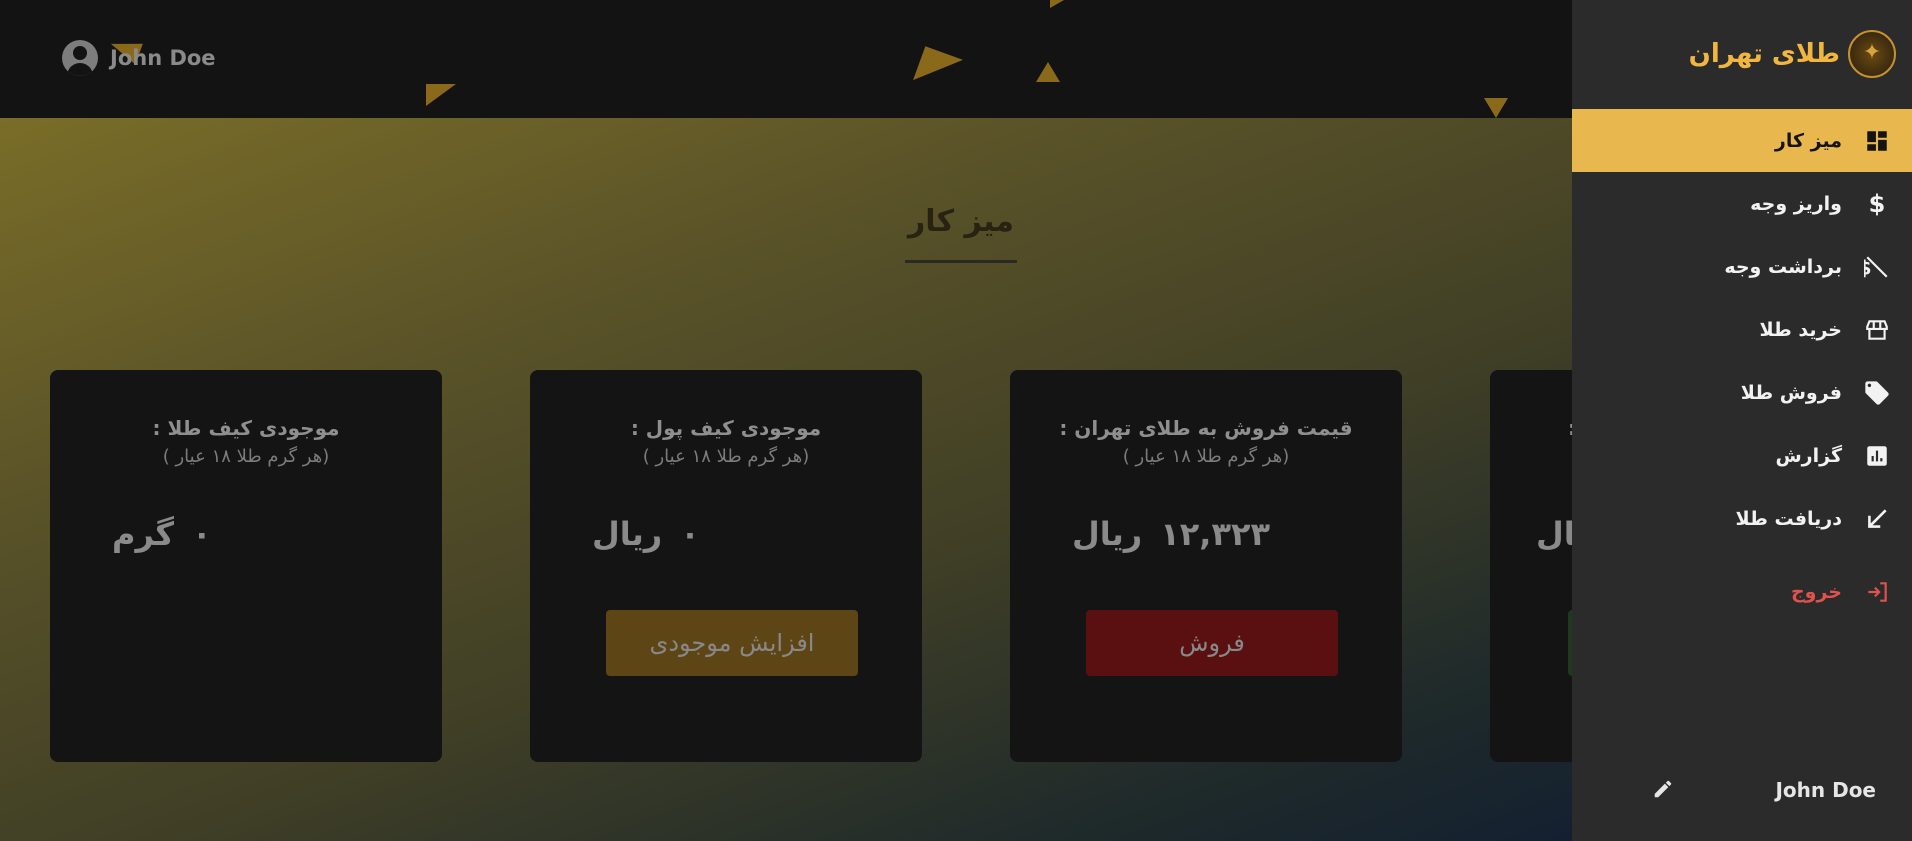  I want to click on card-unit: یال, so click(1554, 534).